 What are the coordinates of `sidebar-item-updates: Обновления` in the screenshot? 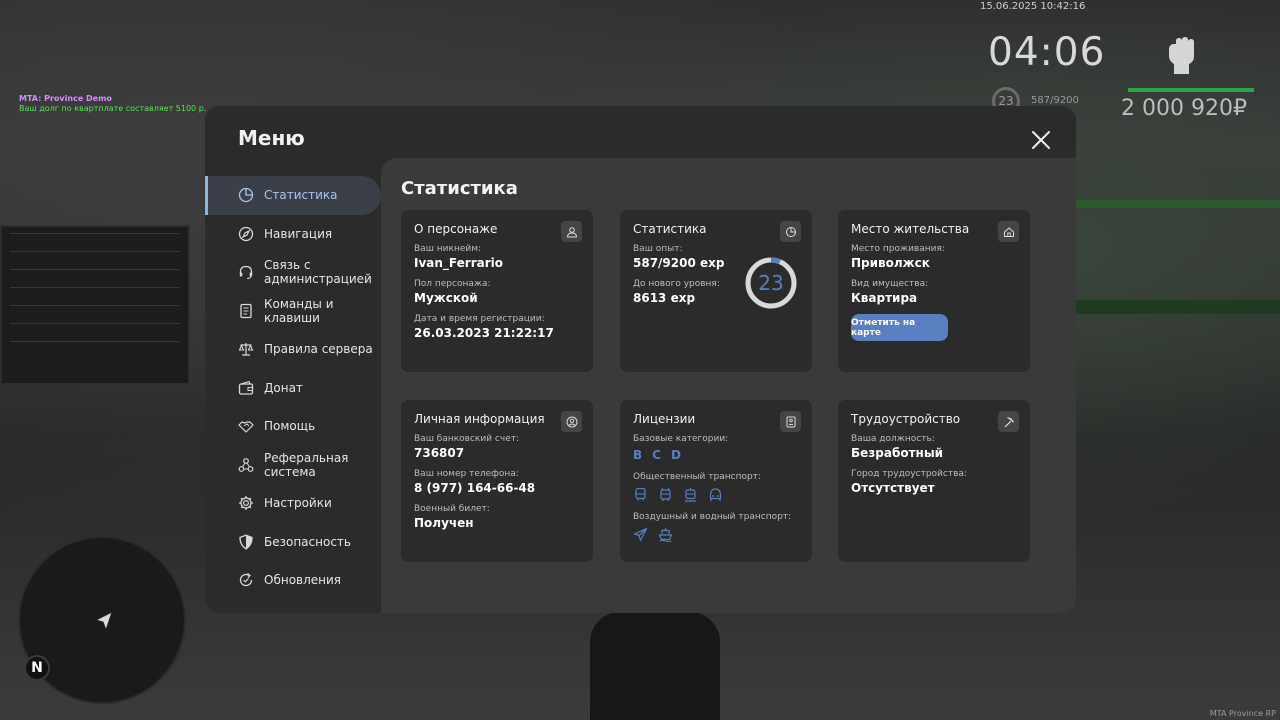 It's located at (293, 580).